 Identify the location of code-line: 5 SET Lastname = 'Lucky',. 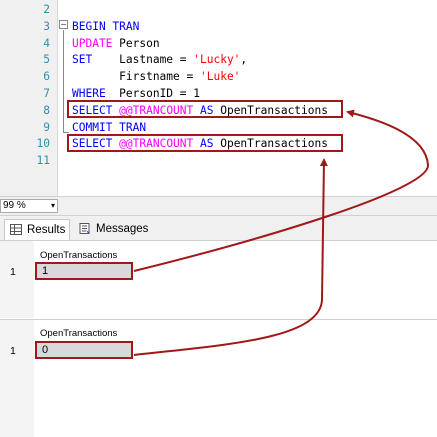
(218, 60).